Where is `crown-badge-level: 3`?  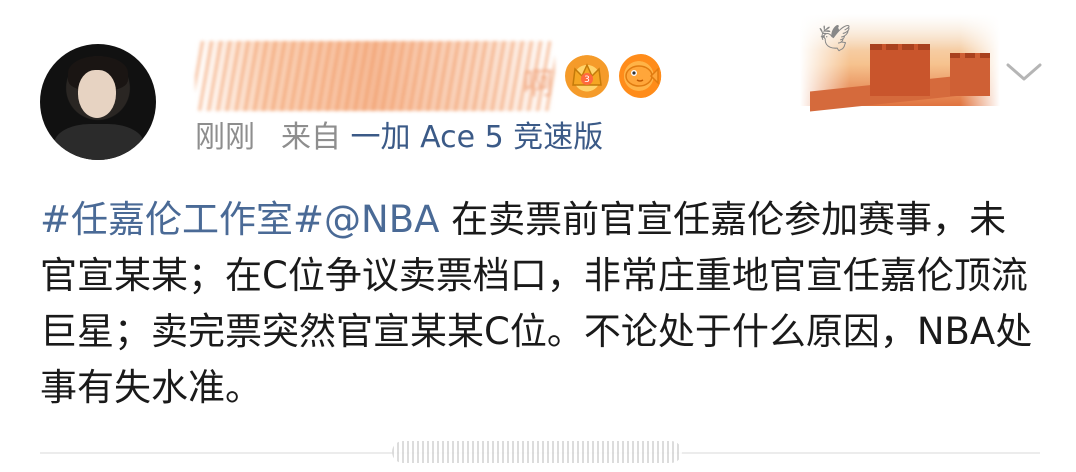 crown-badge-level: 3 is located at coordinates (587, 80).